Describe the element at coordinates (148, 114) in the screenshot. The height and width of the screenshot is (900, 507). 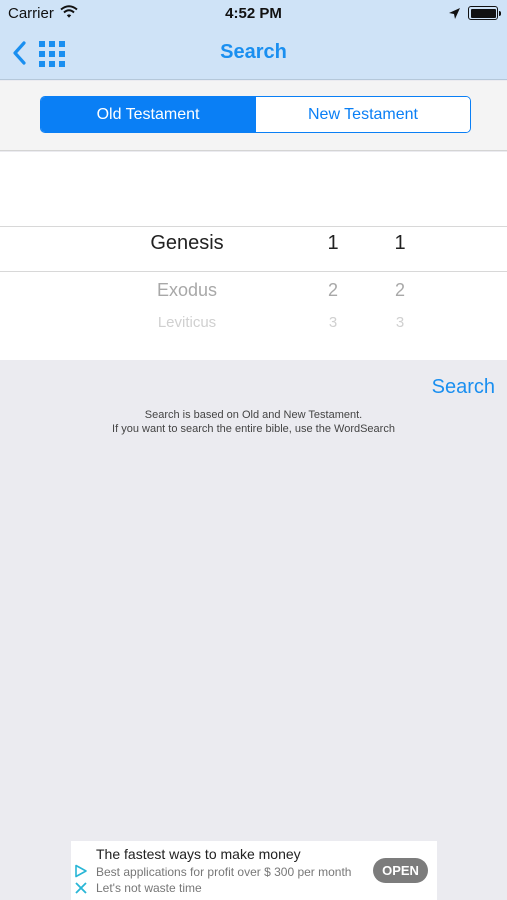
I see `segment-old-testament: Old Testament` at that location.